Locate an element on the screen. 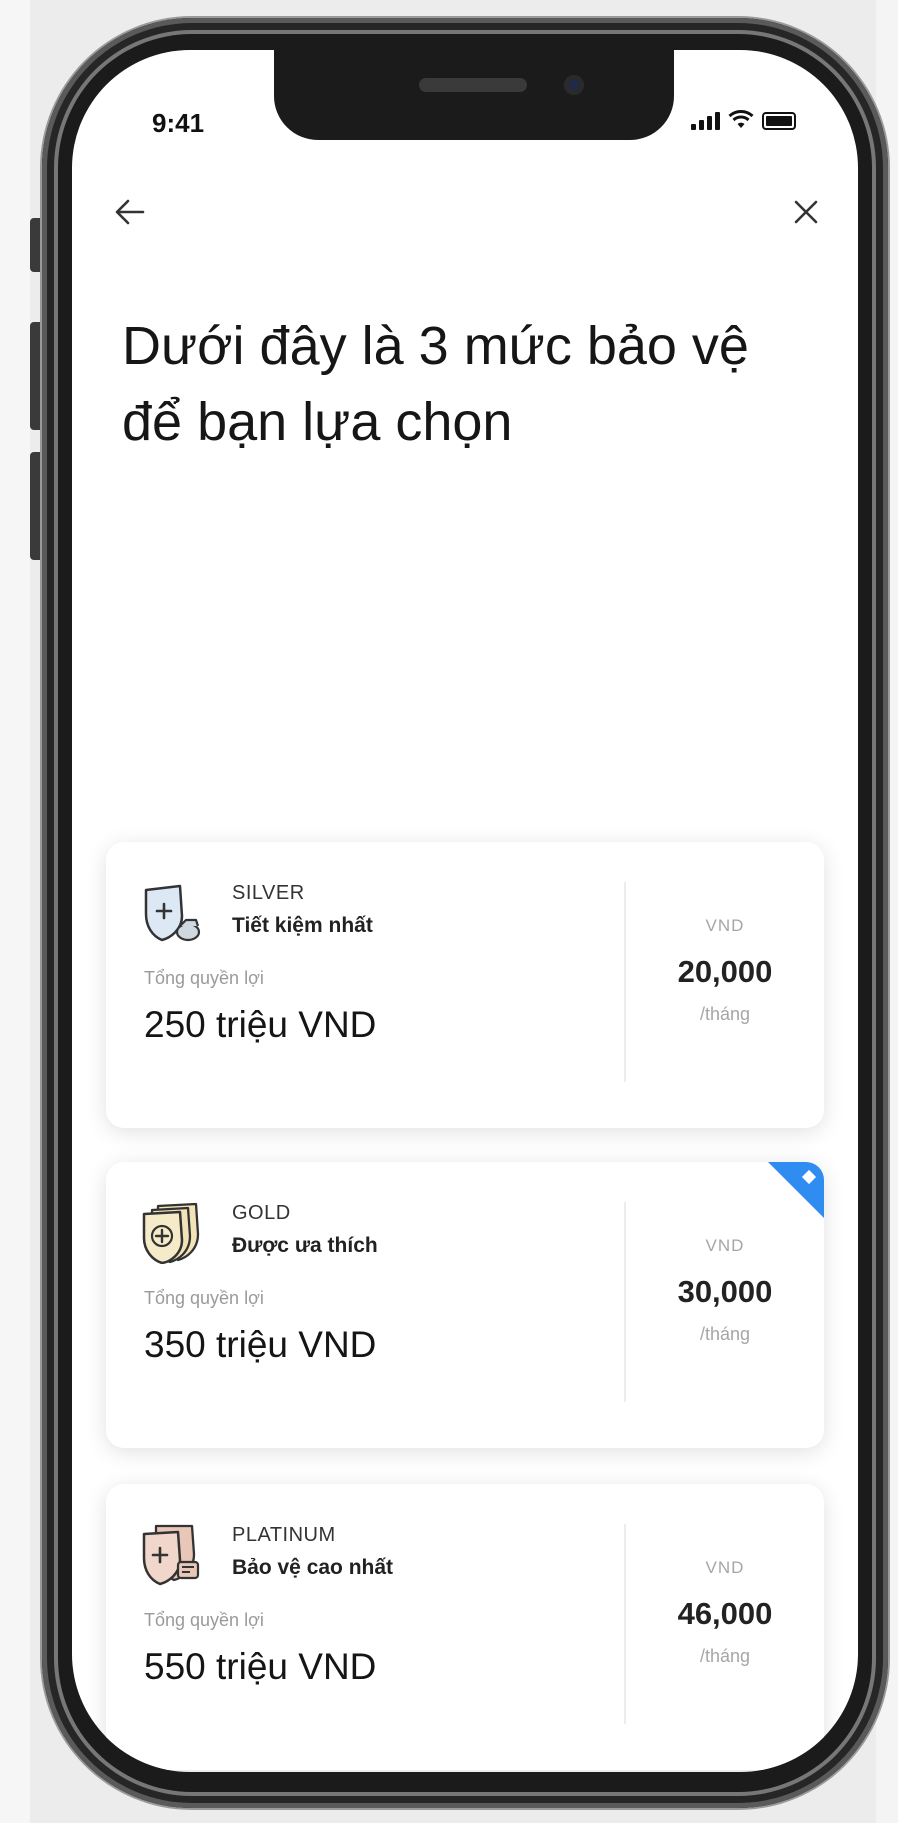 Image resolution: width=898 pixels, height=1823 pixels. plan-tagline: Bảo vệ cao nhất is located at coordinates (313, 1567).